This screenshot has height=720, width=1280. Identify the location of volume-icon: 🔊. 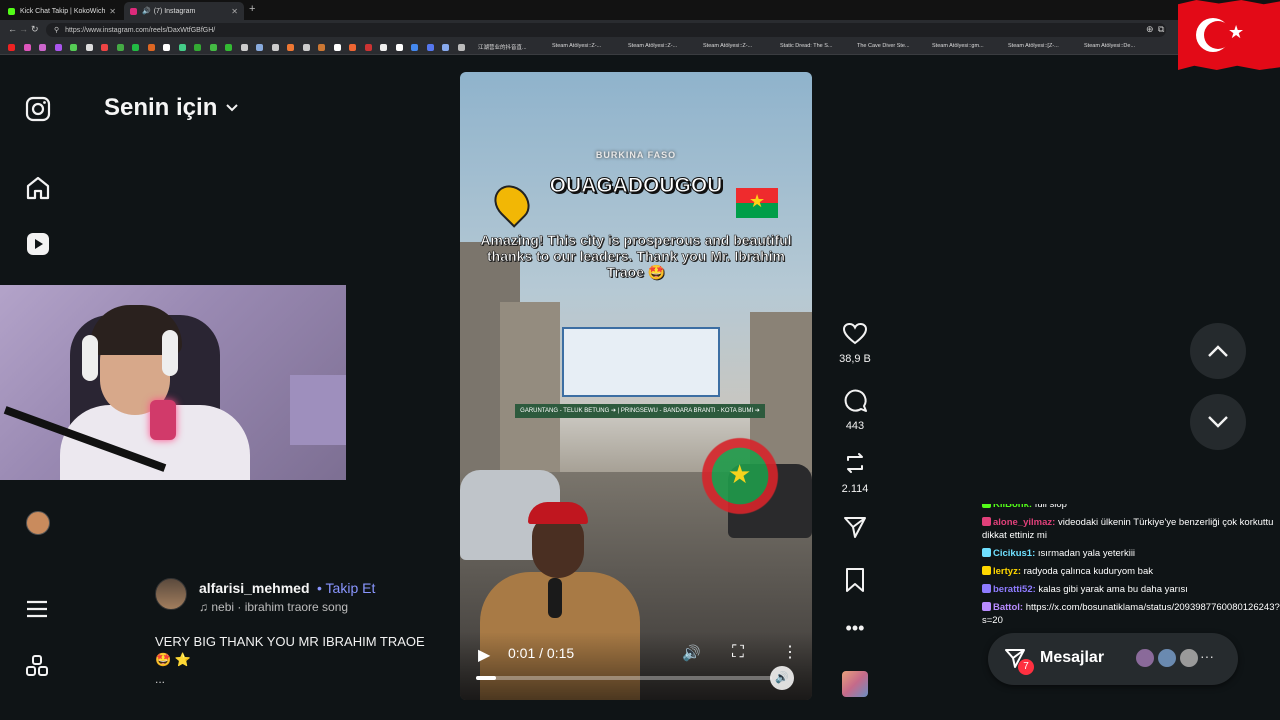
(691, 653).